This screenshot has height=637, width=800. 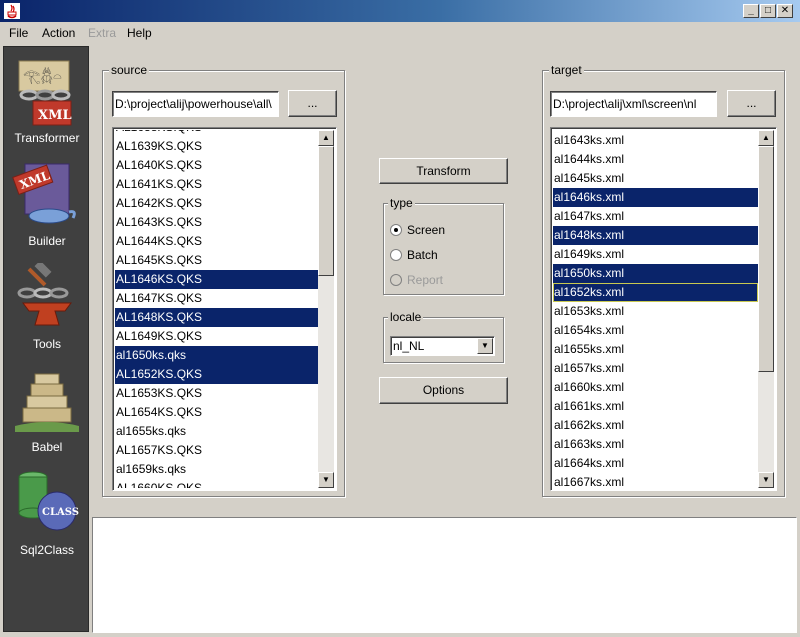 I want to click on source-scrollbar: ▲ ▼, so click(x=326, y=309).